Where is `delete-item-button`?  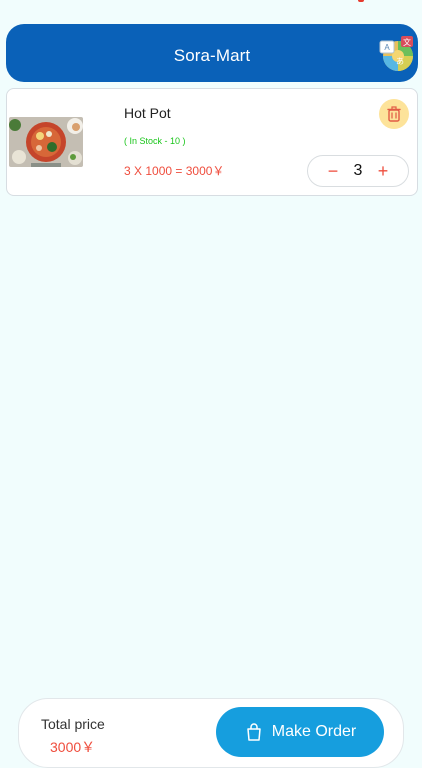
delete-item-button is located at coordinates (394, 114).